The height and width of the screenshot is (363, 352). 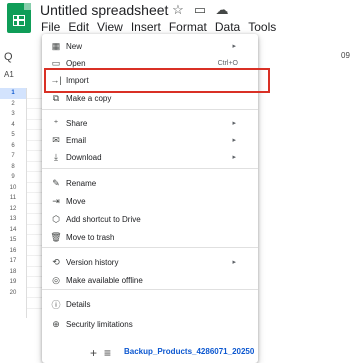 What do you see at coordinates (157, 80) in the screenshot?
I see `import-highlight-box` at bounding box center [157, 80].